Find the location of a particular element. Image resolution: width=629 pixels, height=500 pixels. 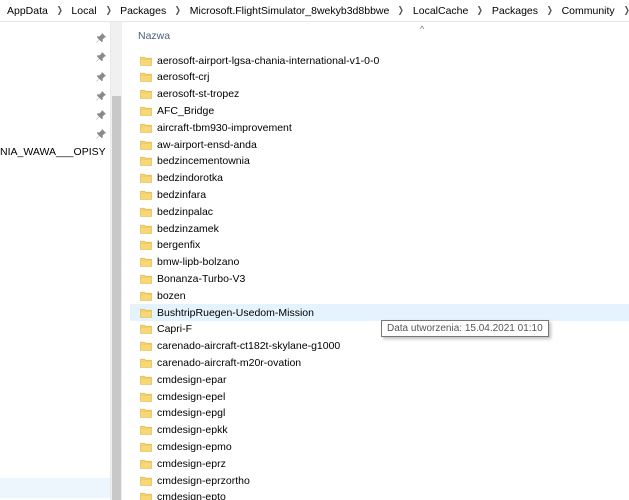

list-item: bedzindorotka is located at coordinates (379, 178).